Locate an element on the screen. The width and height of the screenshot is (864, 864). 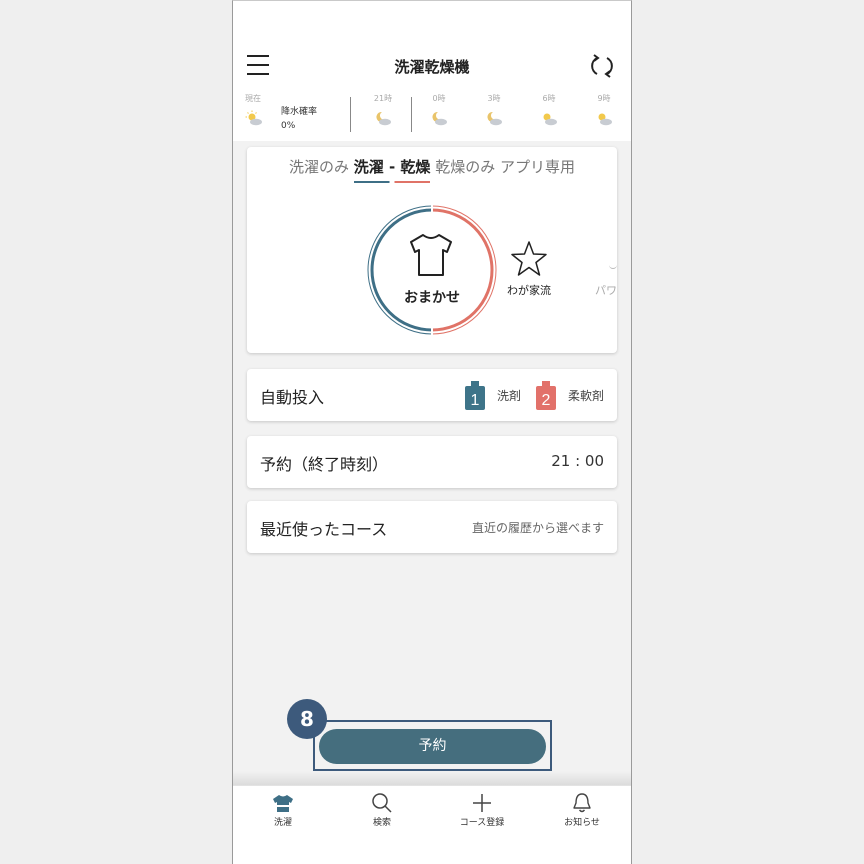
forecast-6: 6時 is located at coordinates (549, 111).